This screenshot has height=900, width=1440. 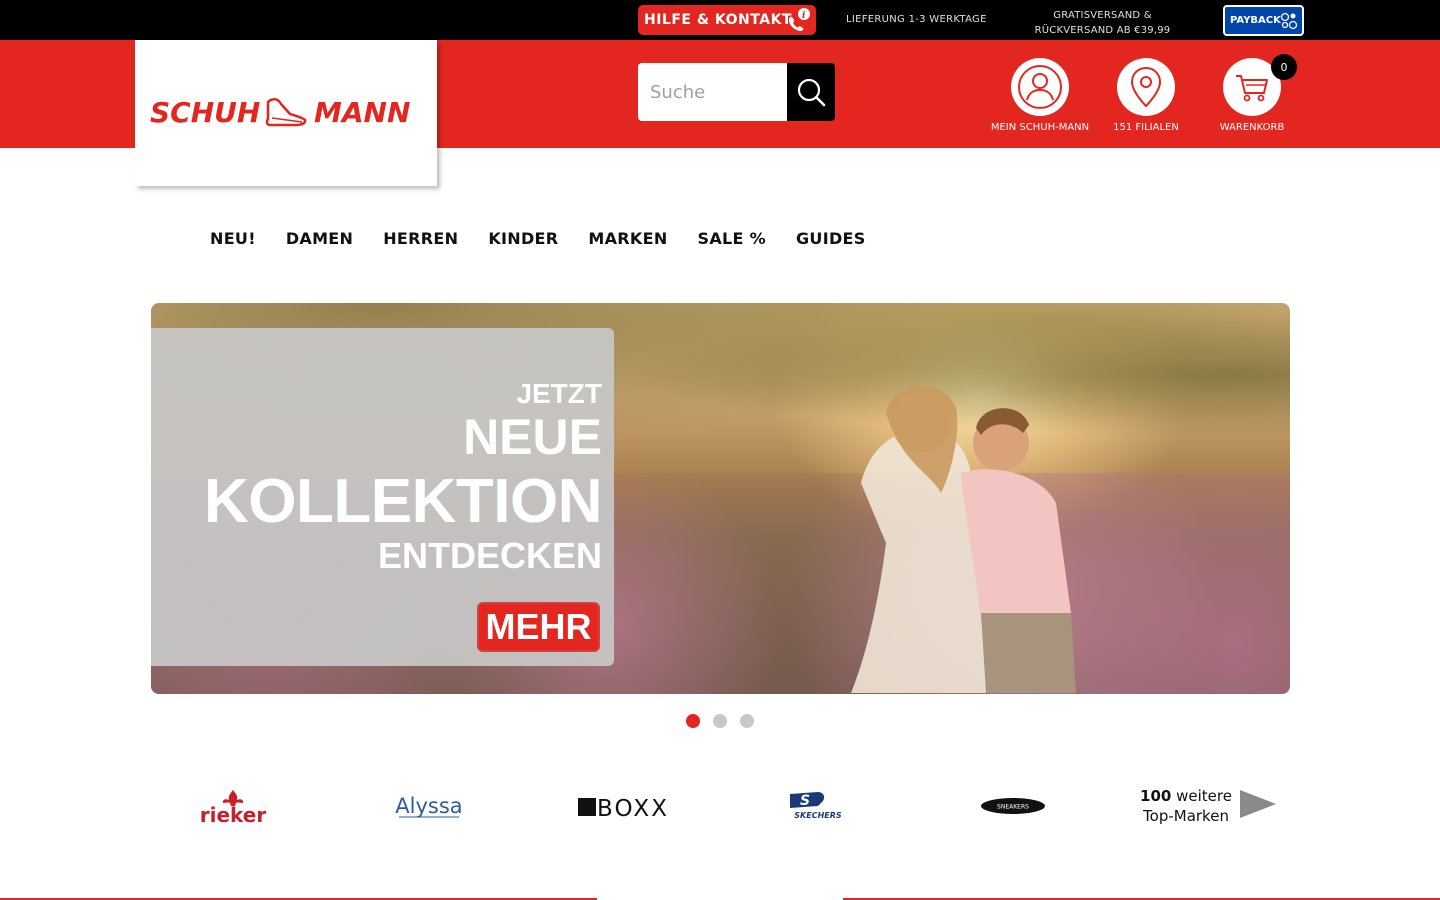 I want to click on help-contact-label: HILFE & KONTAKT, so click(x=718, y=20).